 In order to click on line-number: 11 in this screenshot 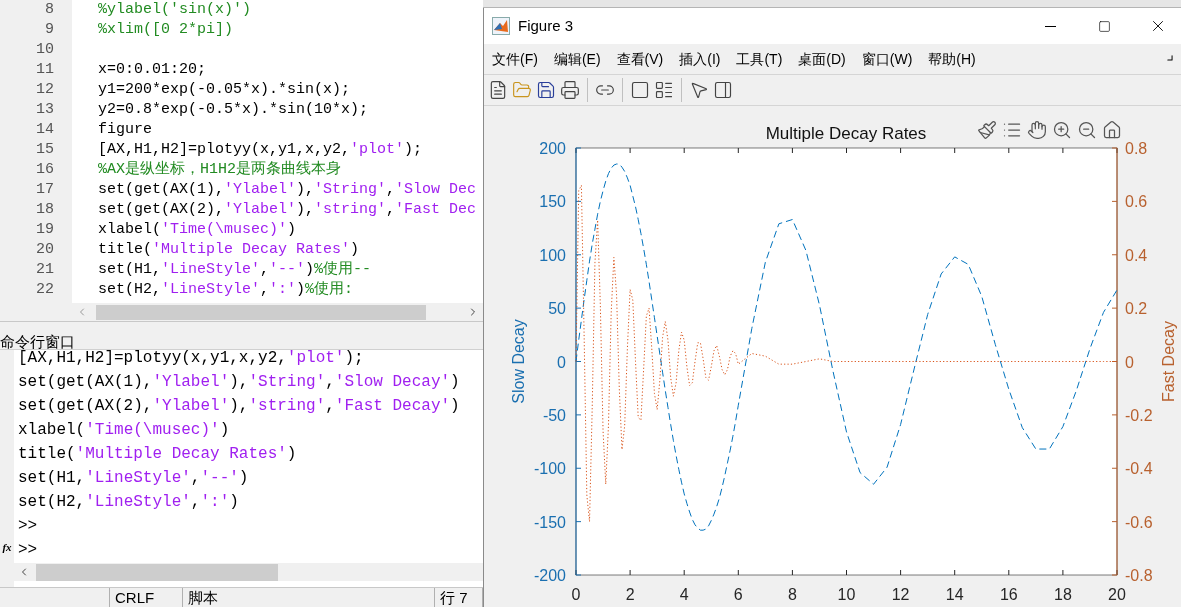, I will do `click(45, 70)`.